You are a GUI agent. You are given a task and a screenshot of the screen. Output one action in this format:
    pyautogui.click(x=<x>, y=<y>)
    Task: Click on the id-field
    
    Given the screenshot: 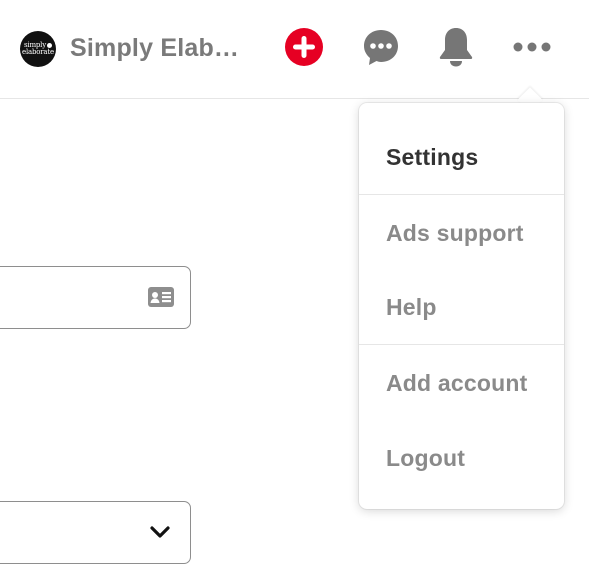 What is the action you would take?
    pyautogui.click(x=95, y=297)
    